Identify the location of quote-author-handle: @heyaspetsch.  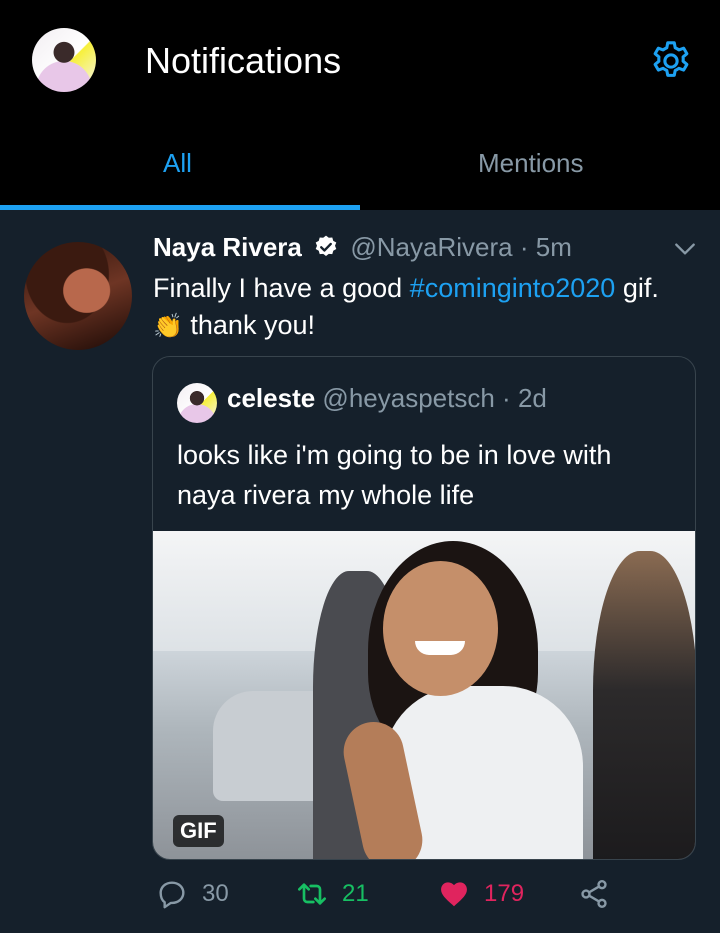
(408, 398).